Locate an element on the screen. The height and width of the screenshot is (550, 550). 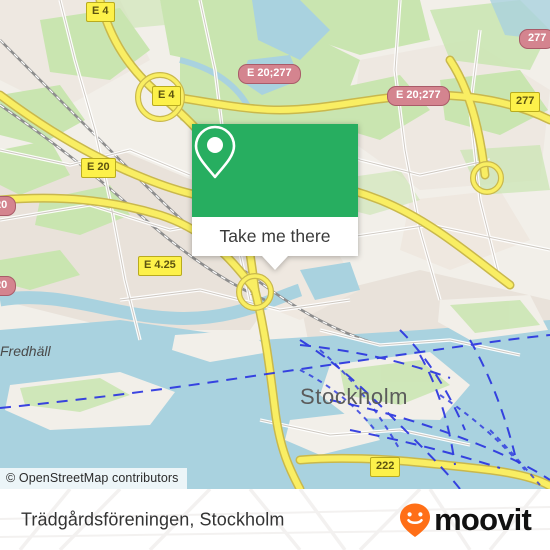
map-label-stockholm: Stockholm is located at coordinates (354, 396).